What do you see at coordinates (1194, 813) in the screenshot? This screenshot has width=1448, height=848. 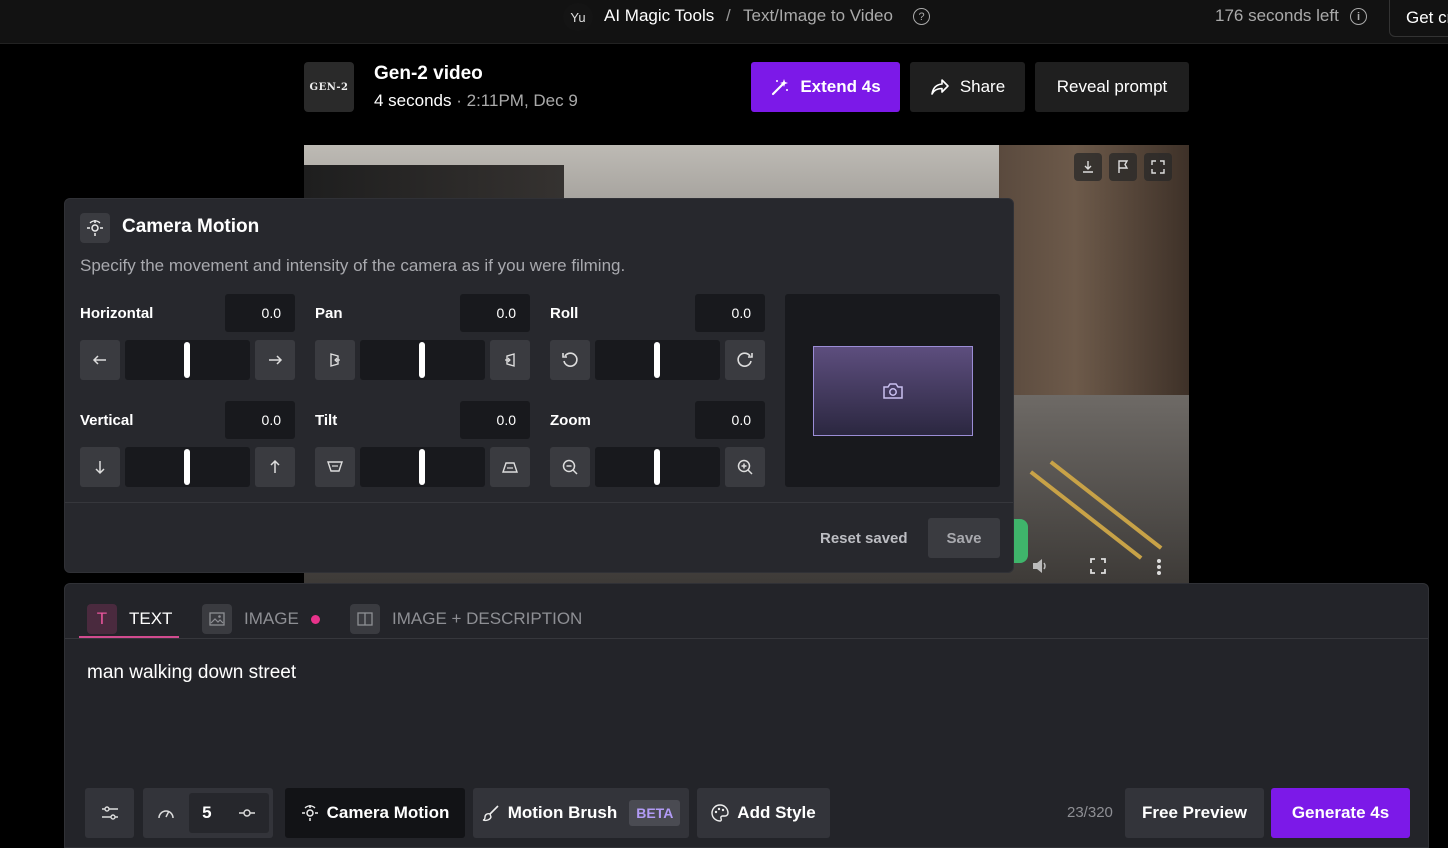 I see `free-preview-button: Free Preview` at bounding box center [1194, 813].